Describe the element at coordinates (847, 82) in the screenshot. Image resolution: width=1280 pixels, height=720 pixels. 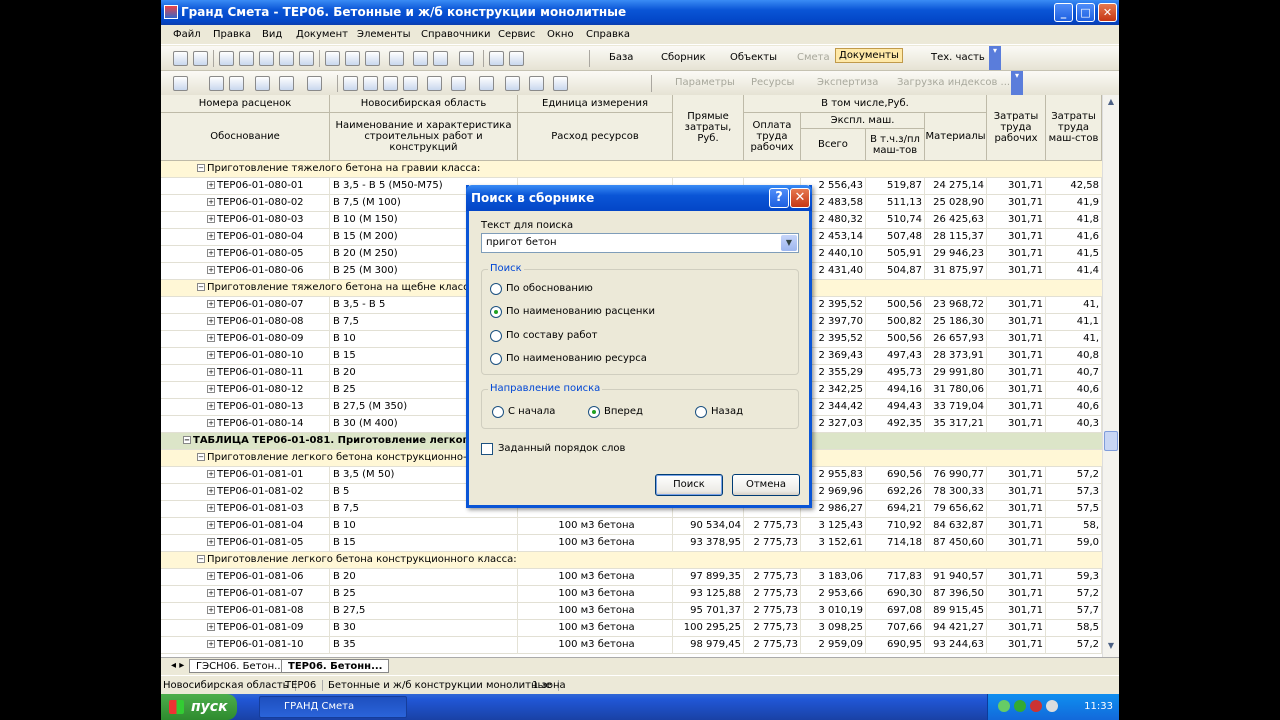
I see `toolbar-expertise-button: Экспертиза` at that location.